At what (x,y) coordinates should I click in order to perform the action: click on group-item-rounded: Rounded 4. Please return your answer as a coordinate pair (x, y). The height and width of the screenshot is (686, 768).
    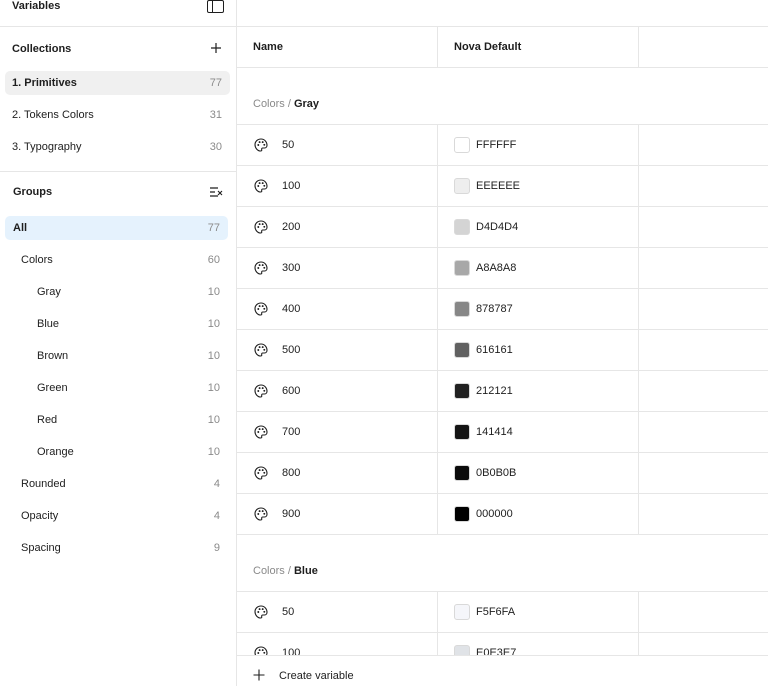
    Looking at the image, I should click on (116, 484).